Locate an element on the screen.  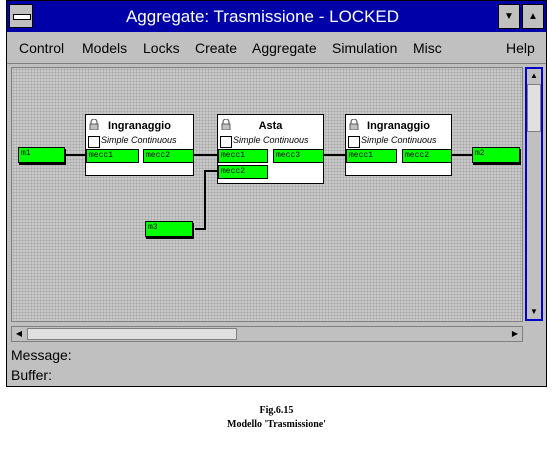
title-bar: Aggregate: Trasmissione - LOCKED ▼ ▲ is located at coordinates (276, 16).